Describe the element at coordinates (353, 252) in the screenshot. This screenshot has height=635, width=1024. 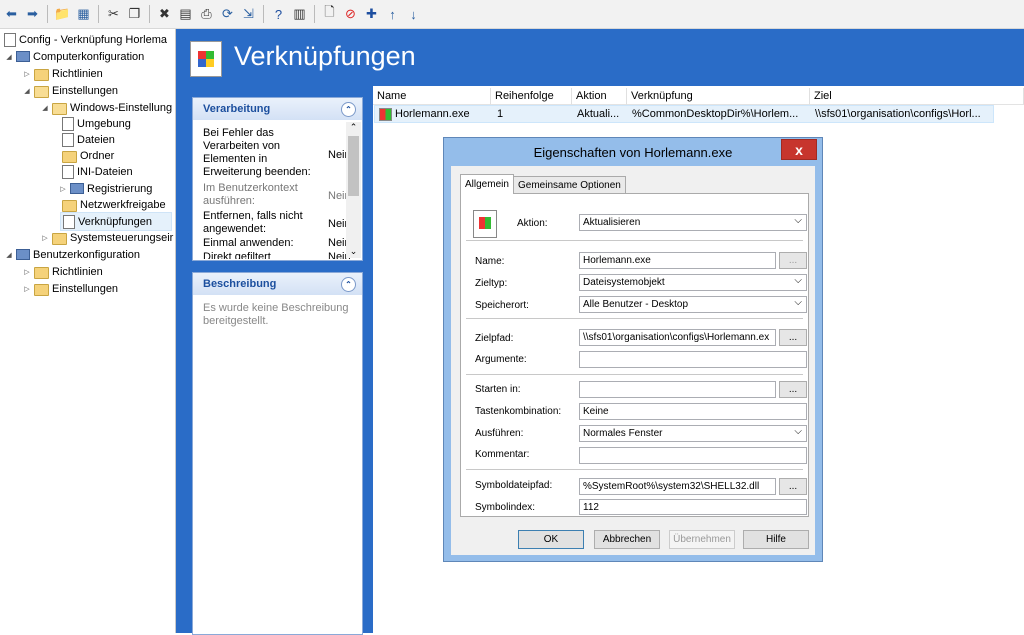
I see `scroll-down-icon: ⌄` at that location.